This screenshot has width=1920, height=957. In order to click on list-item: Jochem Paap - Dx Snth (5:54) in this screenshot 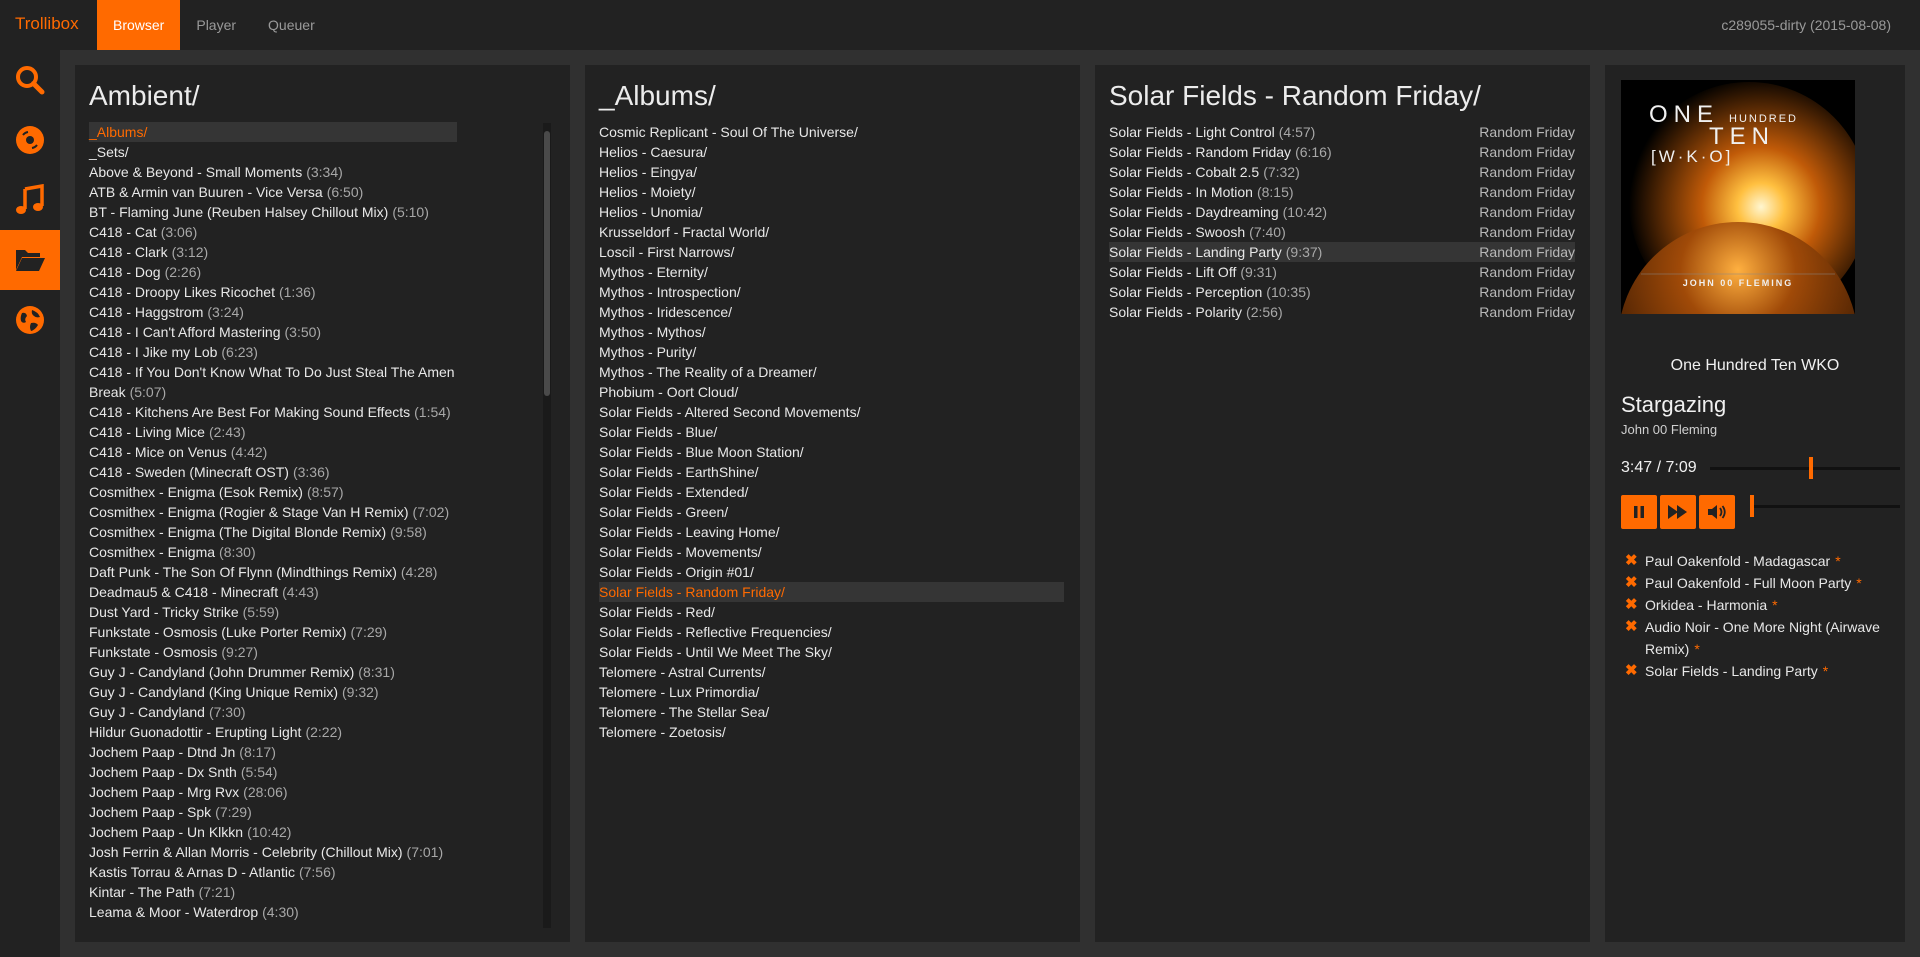, I will do `click(273, 772)`.